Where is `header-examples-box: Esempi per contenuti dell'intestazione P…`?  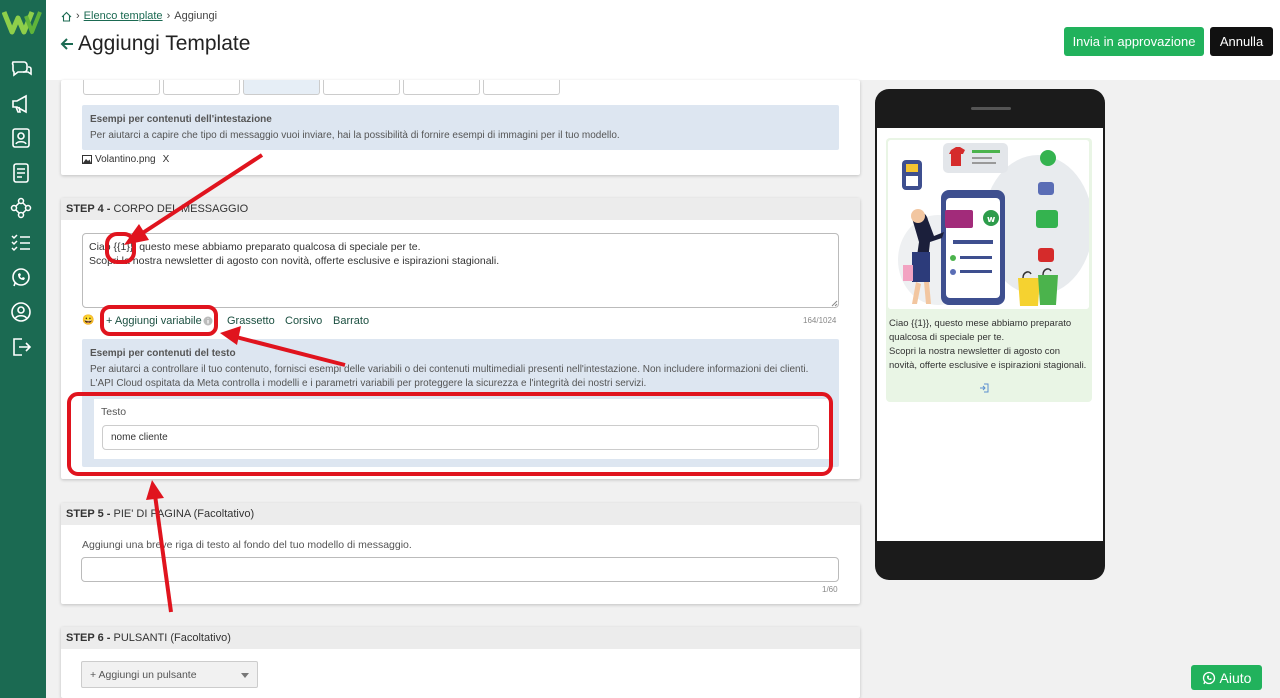 header-examples-box: Esempi per contenuti dell'intestazione P… is located at coordinates (460, 127).